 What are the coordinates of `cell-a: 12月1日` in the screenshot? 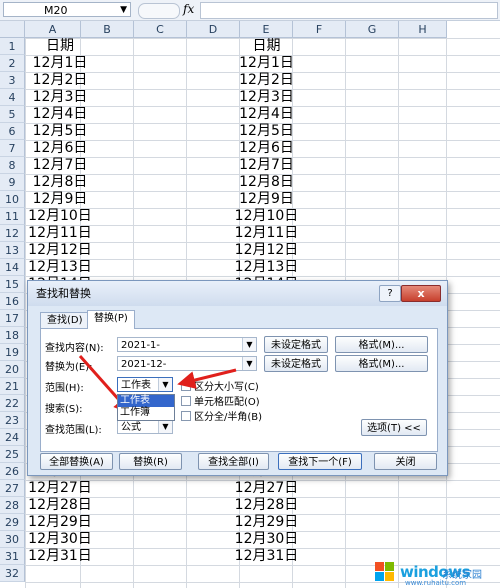 It's located at (60, 63).